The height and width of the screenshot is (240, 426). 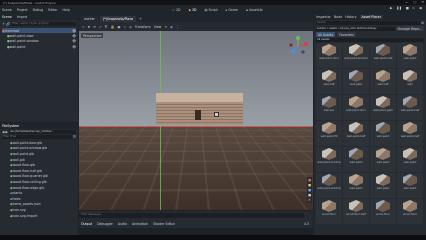 What do you see at coordinates (414, 2) in the screenshot?
I see `maximize-icon: ▢` at bounding box center [414, 2].